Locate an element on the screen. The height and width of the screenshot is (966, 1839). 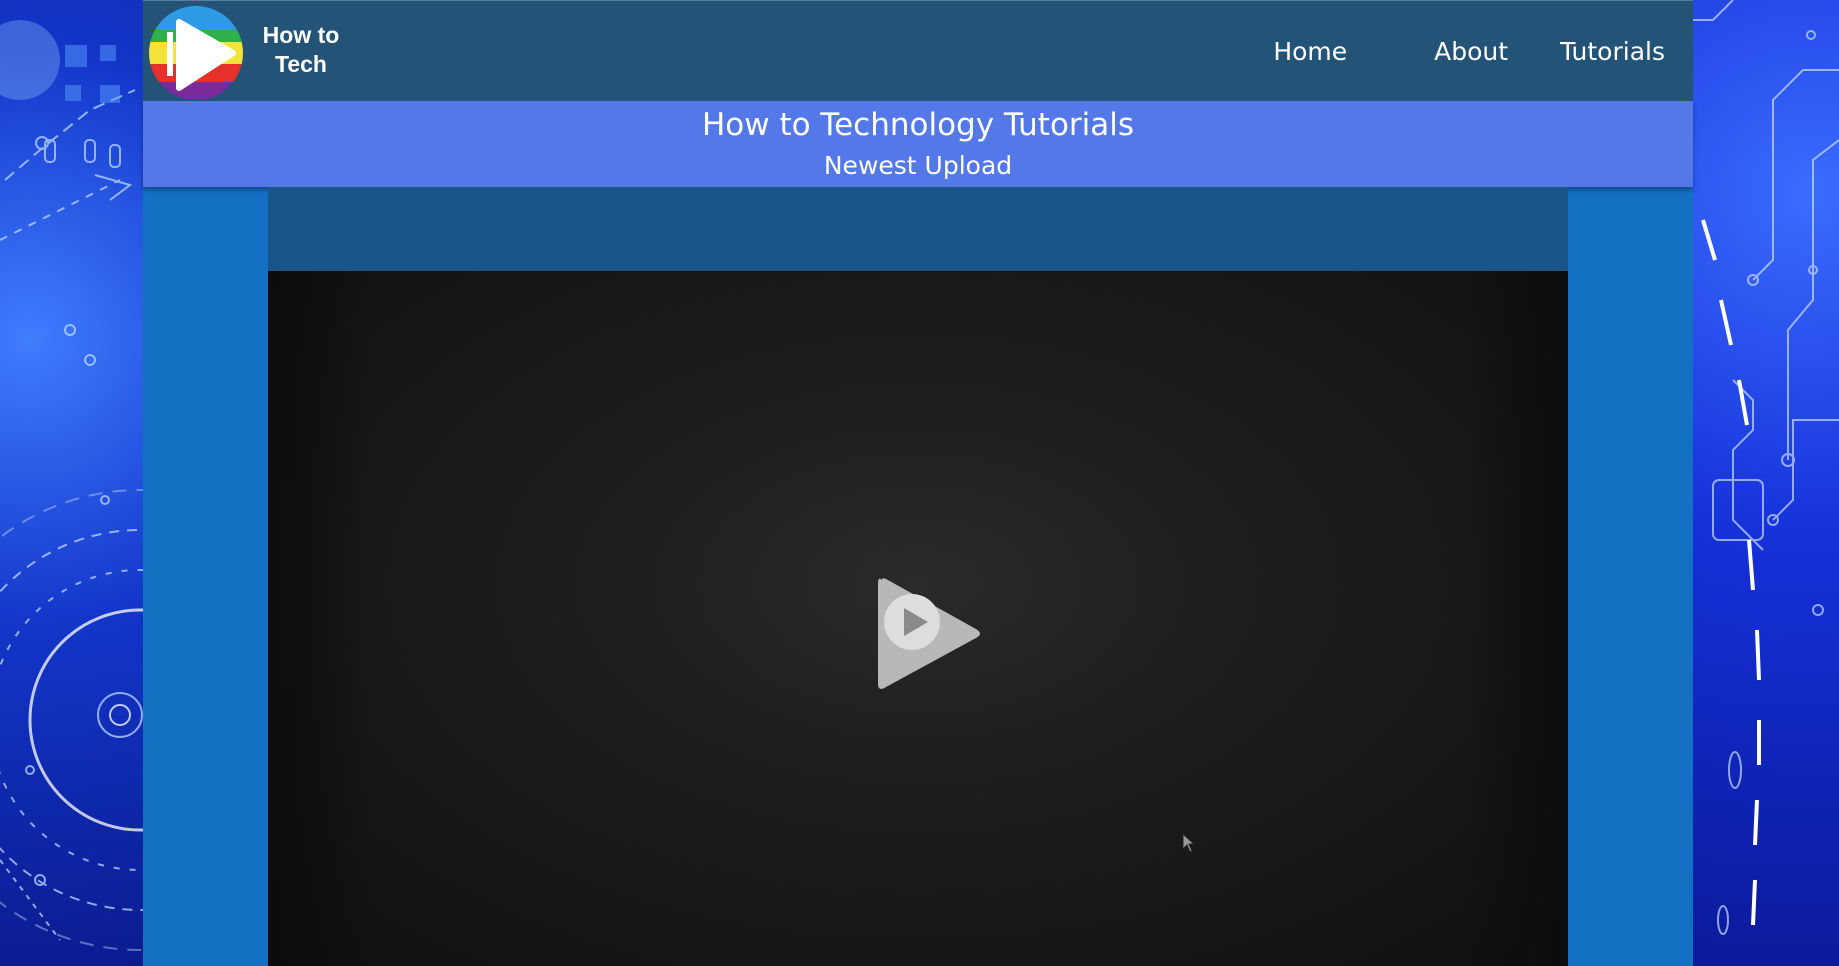
play-icon is located at coordinates (928, 634).